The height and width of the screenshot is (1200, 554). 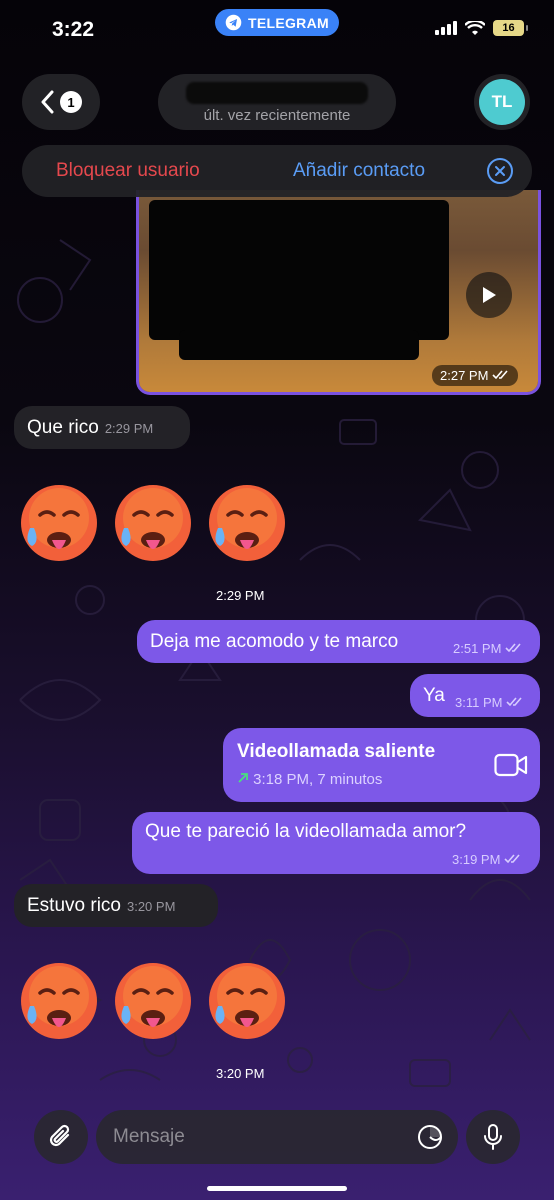 I want to click on telegram-pill-label: TELEGRAM, so click(x=288, y=22).